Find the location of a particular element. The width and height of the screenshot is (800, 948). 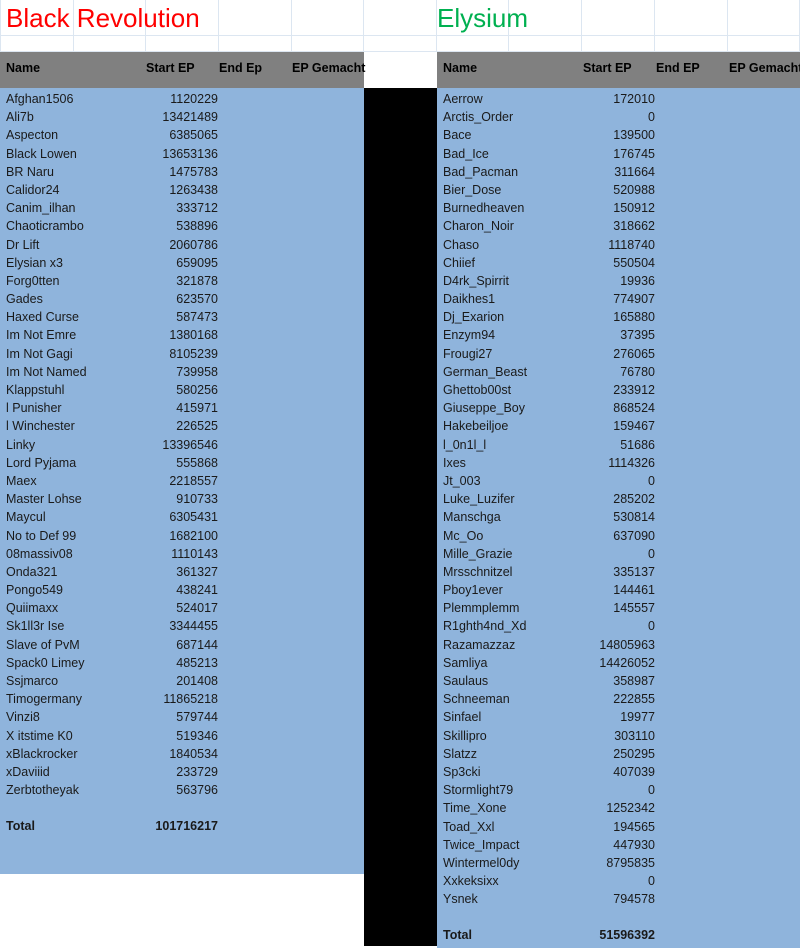

cell-name: xDaviiid is located at coordinates (28, 772).